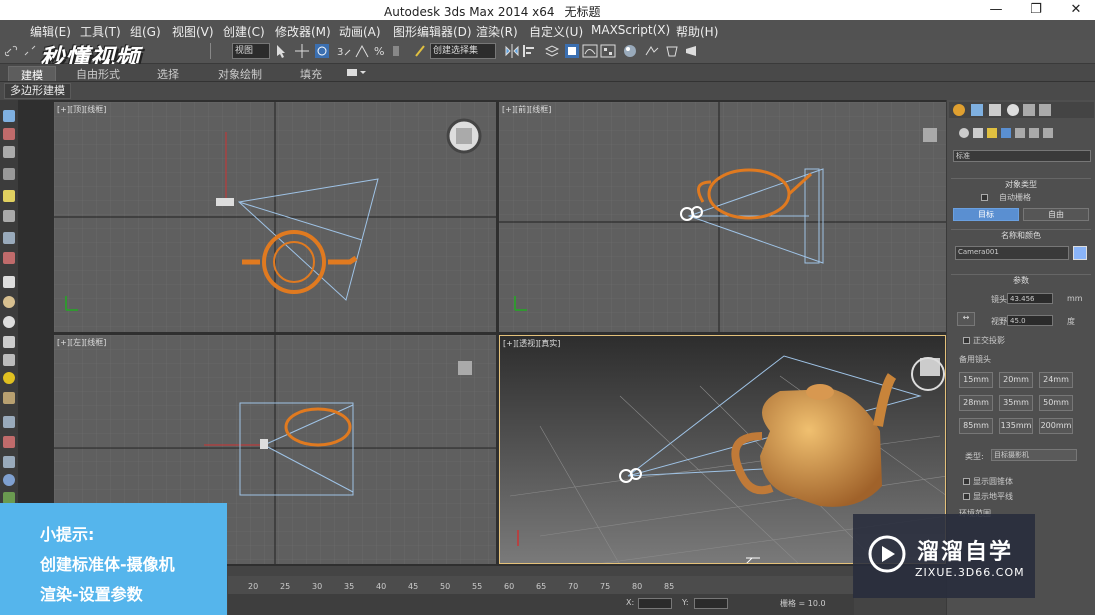 The height and width of the screenshot is (615, 1095). Describe the element at coordinates (976, 380) in the screenshot. I see `lens-15mm-button: 15mm` at that location.